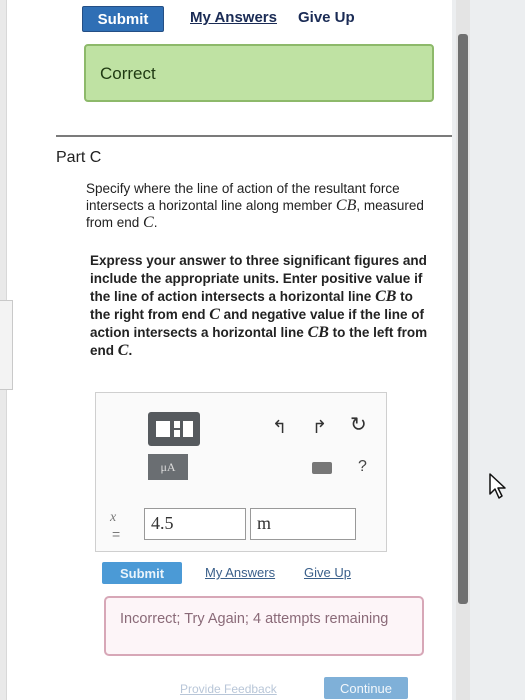 The image size is (525, 700). Describe the element at coordinates (130, 350) in the screenshot. I see `instructions-text-5: .` at that location.